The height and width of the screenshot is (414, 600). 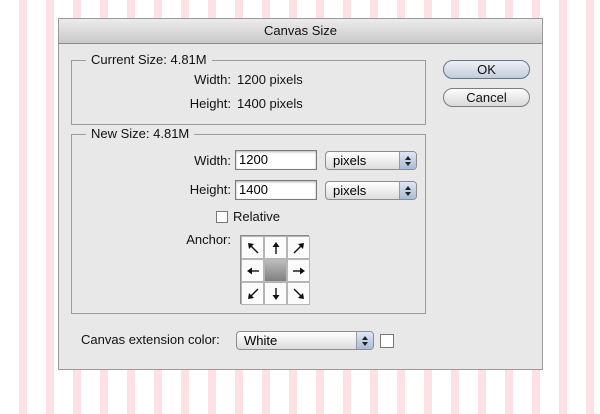 I want to click on cancel-button: Cancel, so click(x=486, y=97).